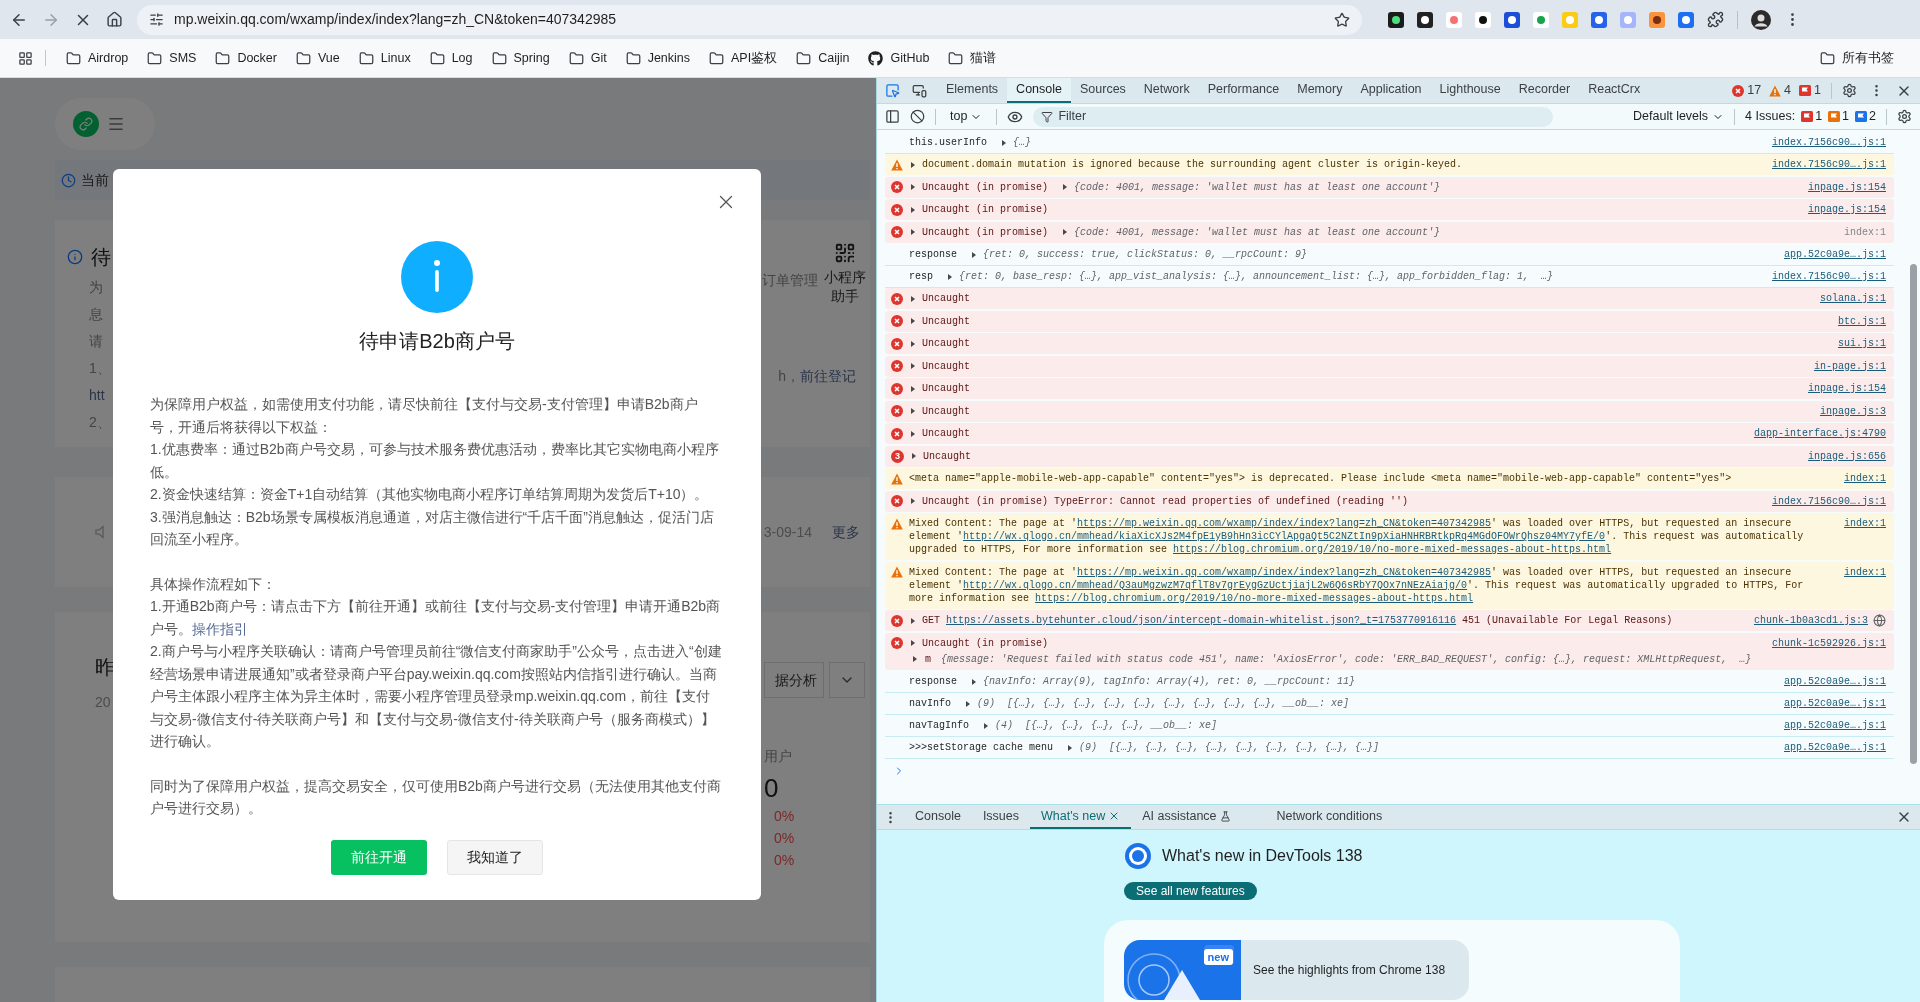 This screenshot has height=1002, width=1920. What do you see at coordinates (919, 90) in the screenshot?
I see `device-toolbar-icon` at bounding box center [919, 90].